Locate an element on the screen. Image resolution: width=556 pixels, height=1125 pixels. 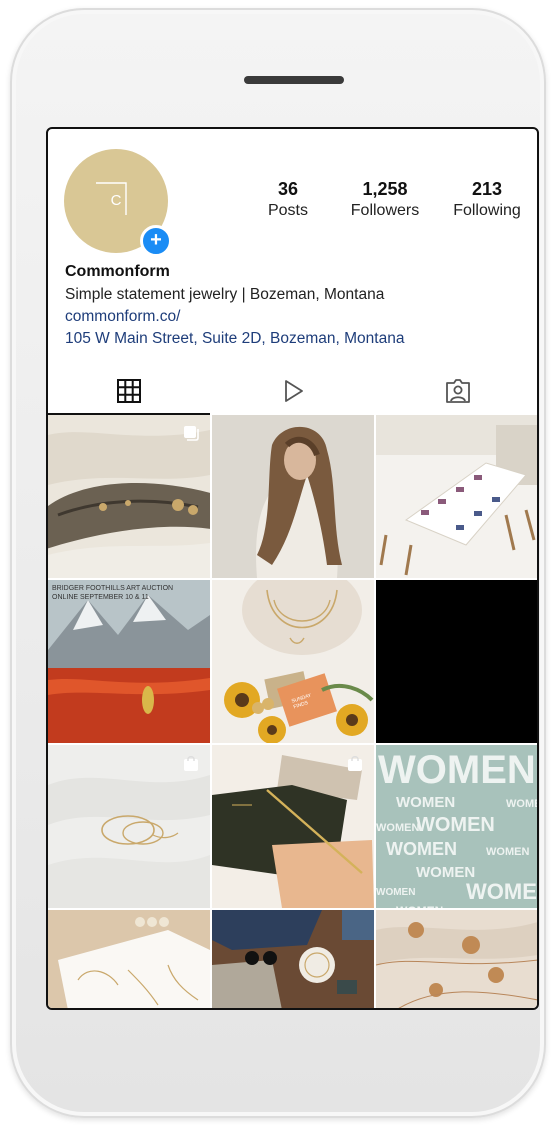
post-tile-necklace-on-fabric is located at coordinates (293, 826).